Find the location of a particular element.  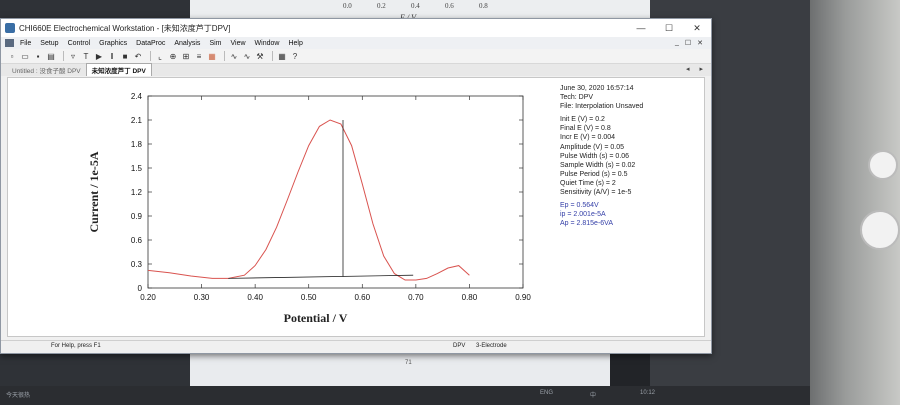

technique-icon: ▿ is located at coordinates (73, 56).